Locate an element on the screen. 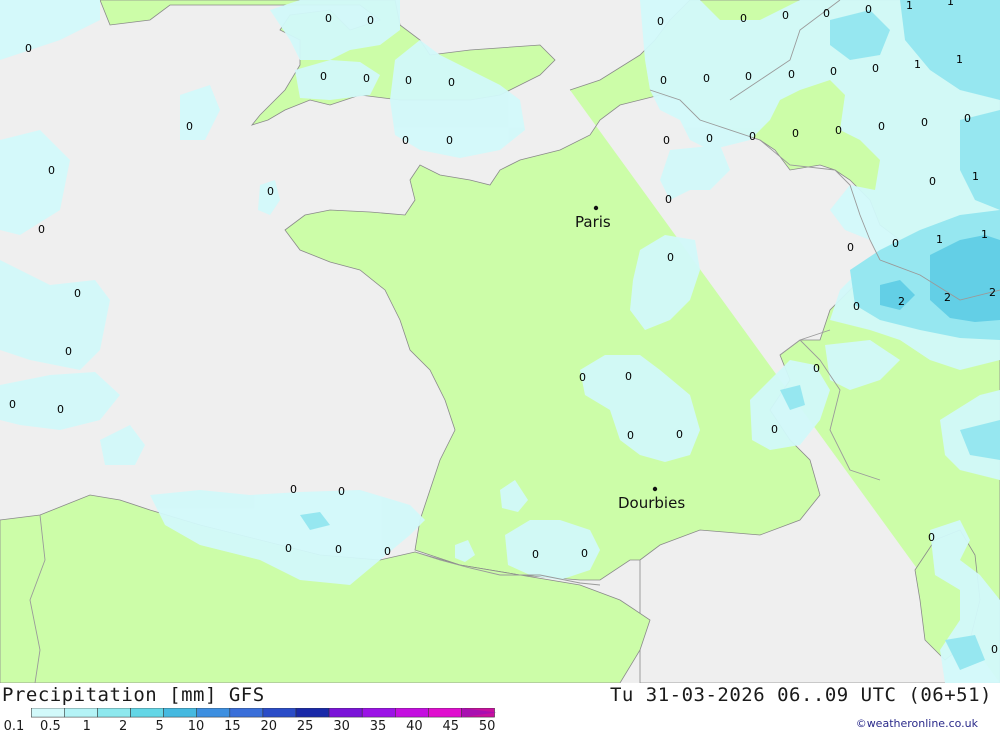 The height and width of the screenshot is (734, 1000). color-scale-tick: 50 is located at coordinates (487, 726).